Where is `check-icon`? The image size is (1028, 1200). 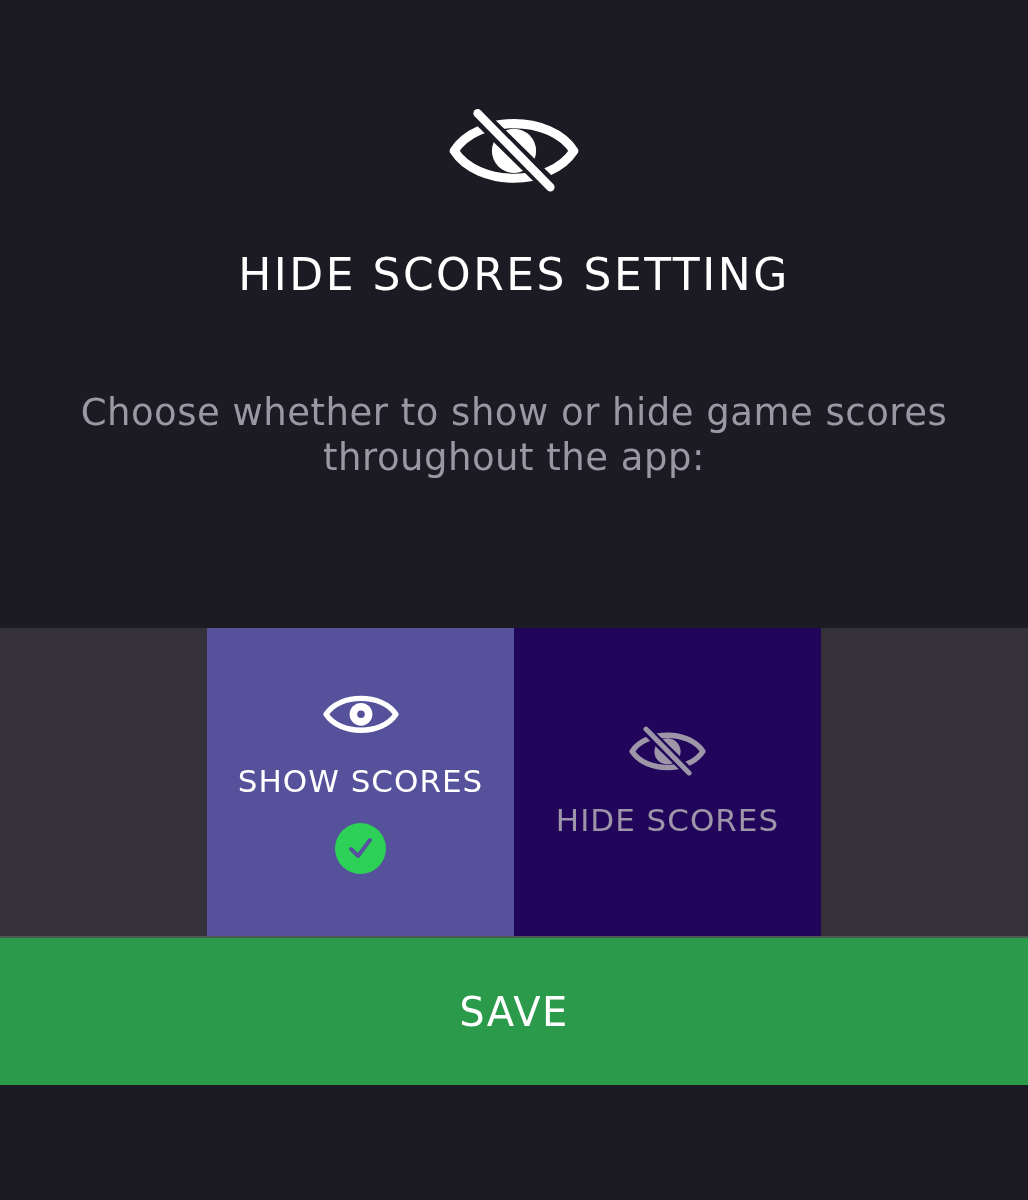 check-icon is located at coordinates (360, 848).